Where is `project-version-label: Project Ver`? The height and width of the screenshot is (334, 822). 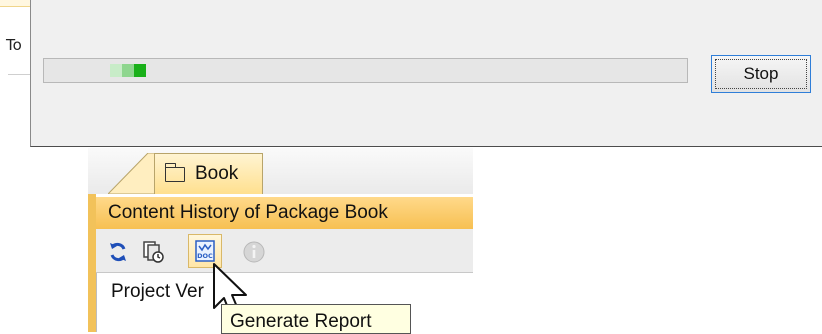
project-version-label: Project Ver is located at coordinates (157, 291).